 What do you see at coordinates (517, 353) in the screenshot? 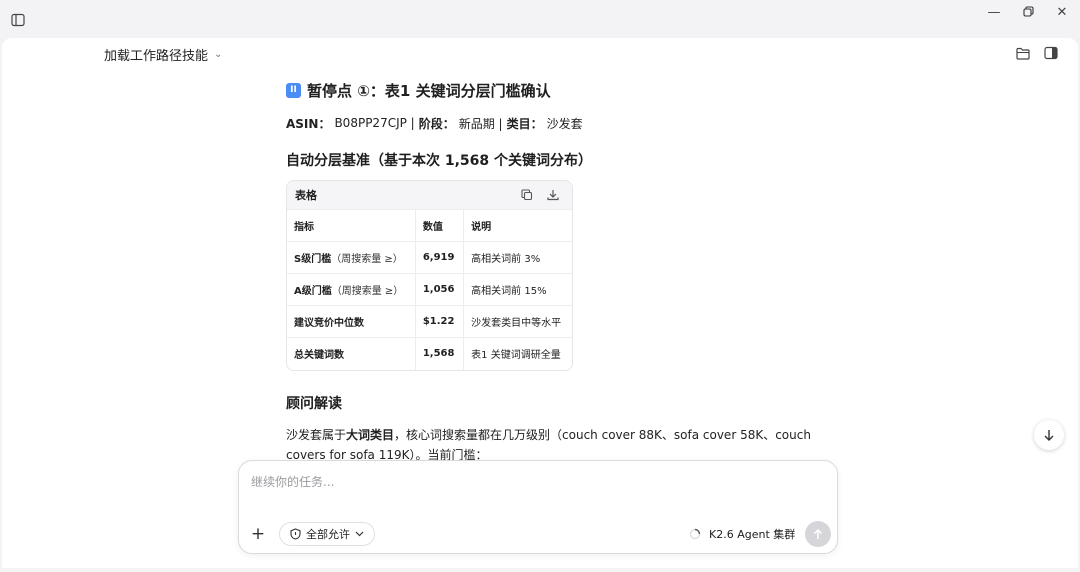
I see `cell-desc: 表1 关键词调研全量` at bounding box center [517, 353].